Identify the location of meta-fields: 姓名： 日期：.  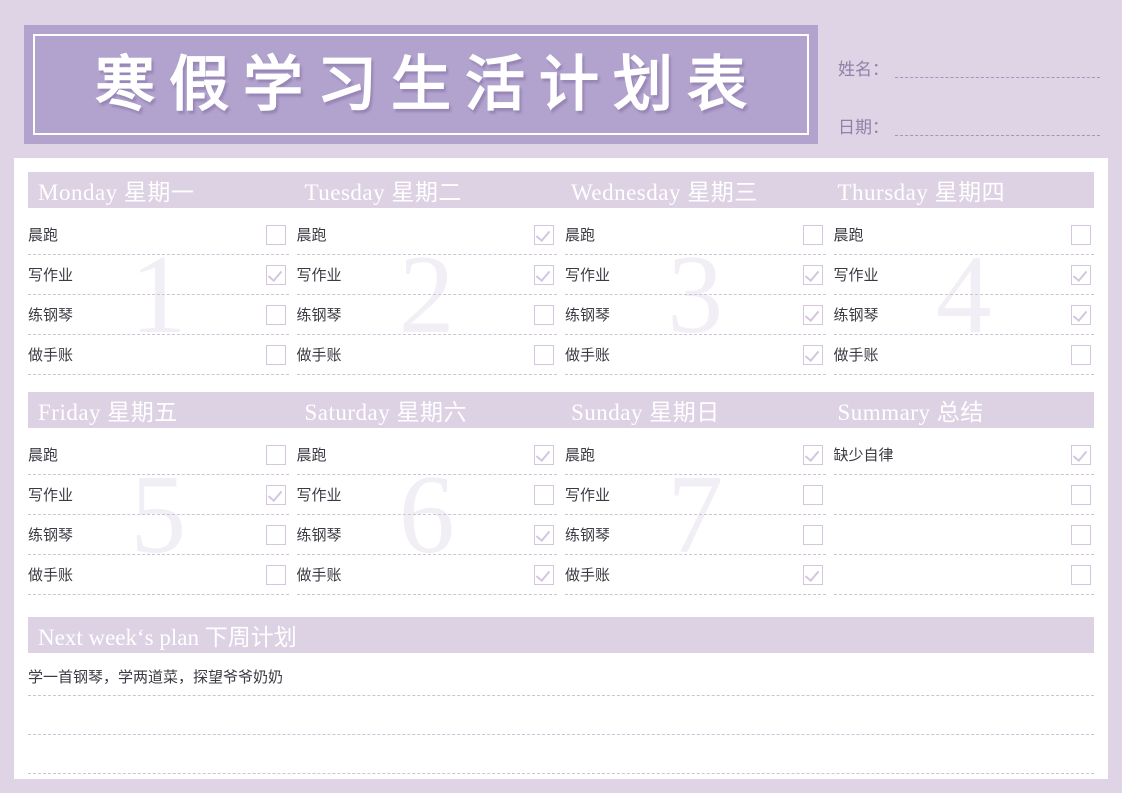
(969, 110).